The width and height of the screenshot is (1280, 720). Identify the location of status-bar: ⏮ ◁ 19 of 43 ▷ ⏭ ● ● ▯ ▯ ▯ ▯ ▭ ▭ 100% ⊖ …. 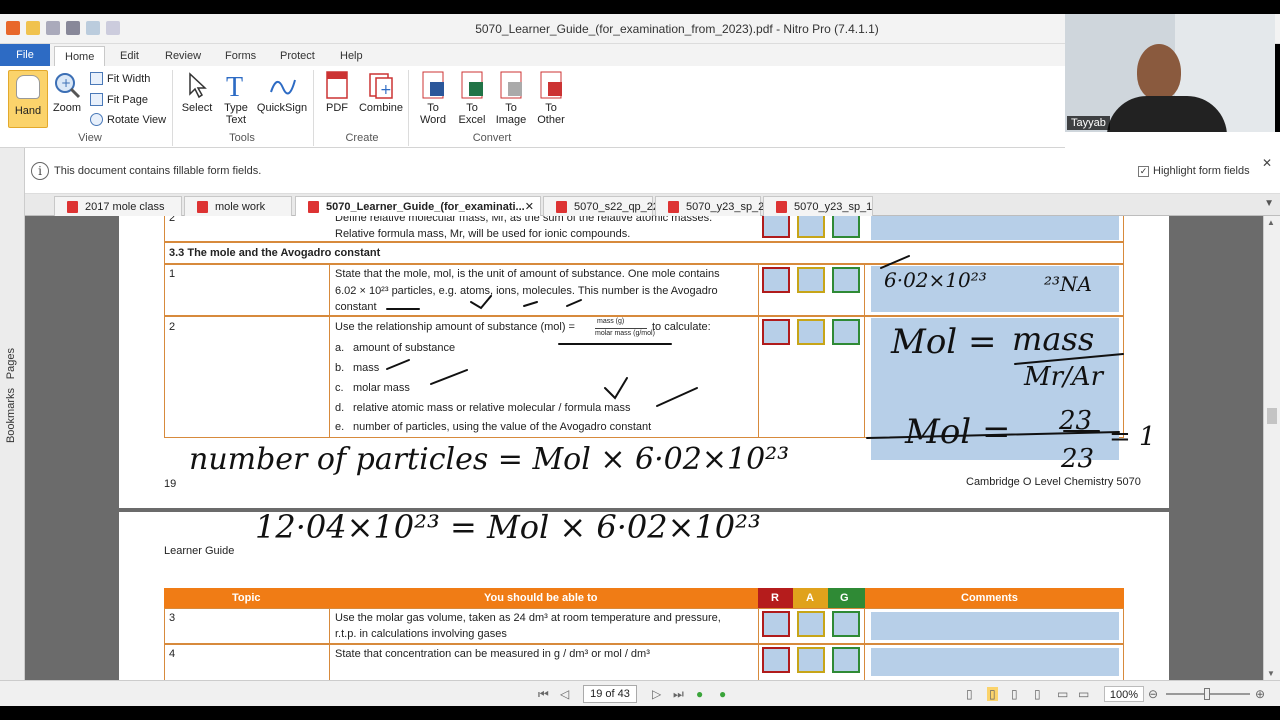
(640, 693).